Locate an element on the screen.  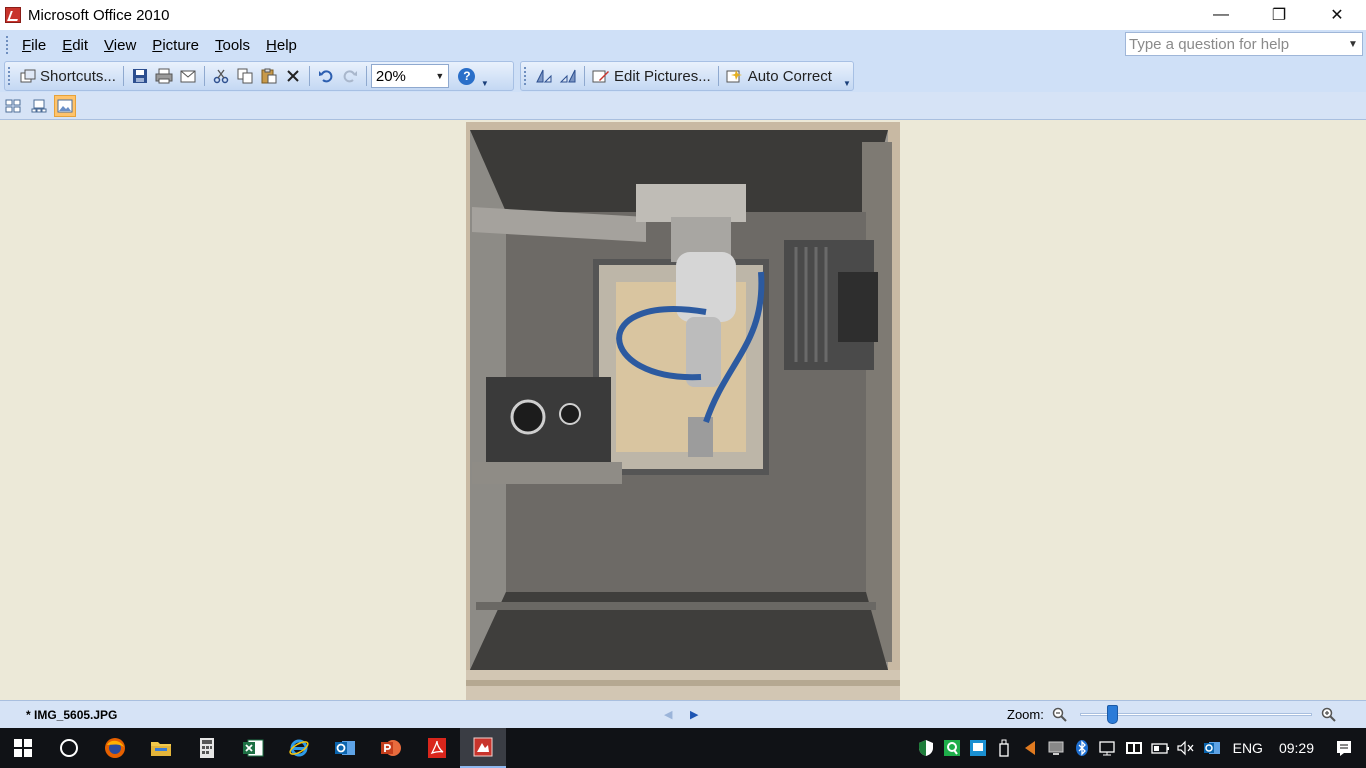
input-language: ENG is located at coordinates (1248, 748).